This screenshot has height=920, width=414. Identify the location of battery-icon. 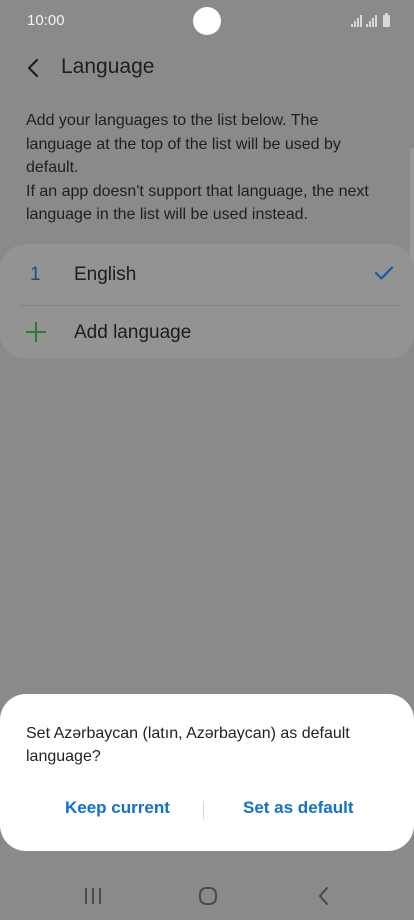
(386, 20).